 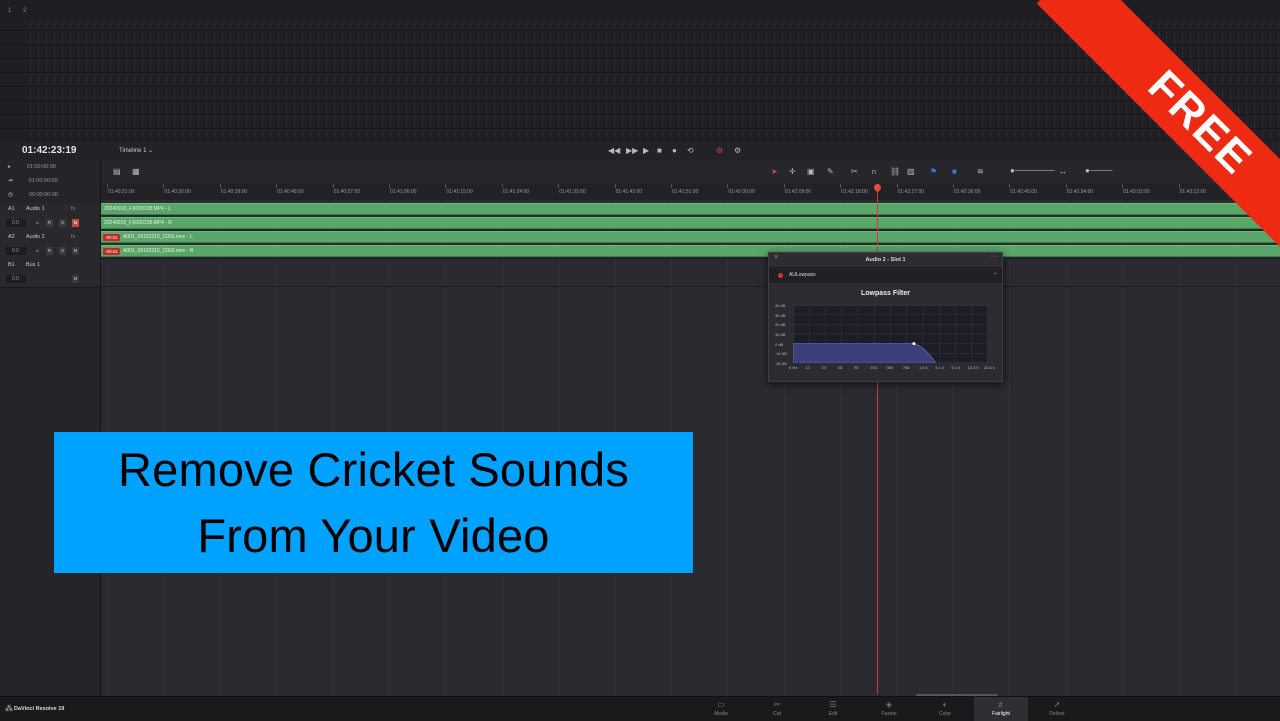 What do you see at coordinates (632, 150) in the screenshot?
I see `fast-forward-icon: ▶▶` at bounding box center [632, 150].